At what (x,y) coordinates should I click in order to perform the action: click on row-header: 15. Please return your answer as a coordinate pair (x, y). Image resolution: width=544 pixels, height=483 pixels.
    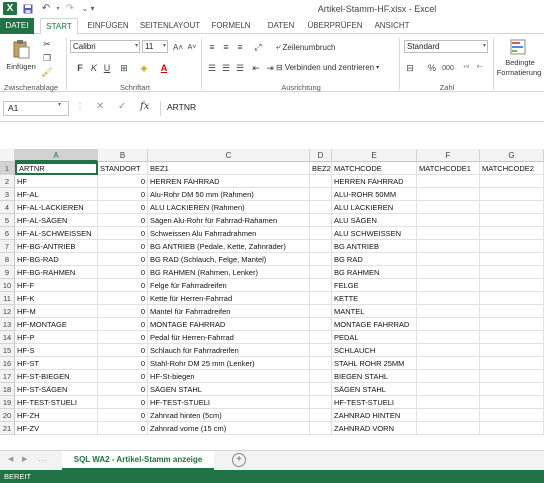
    Looking at the image, I should click on (7, 350).